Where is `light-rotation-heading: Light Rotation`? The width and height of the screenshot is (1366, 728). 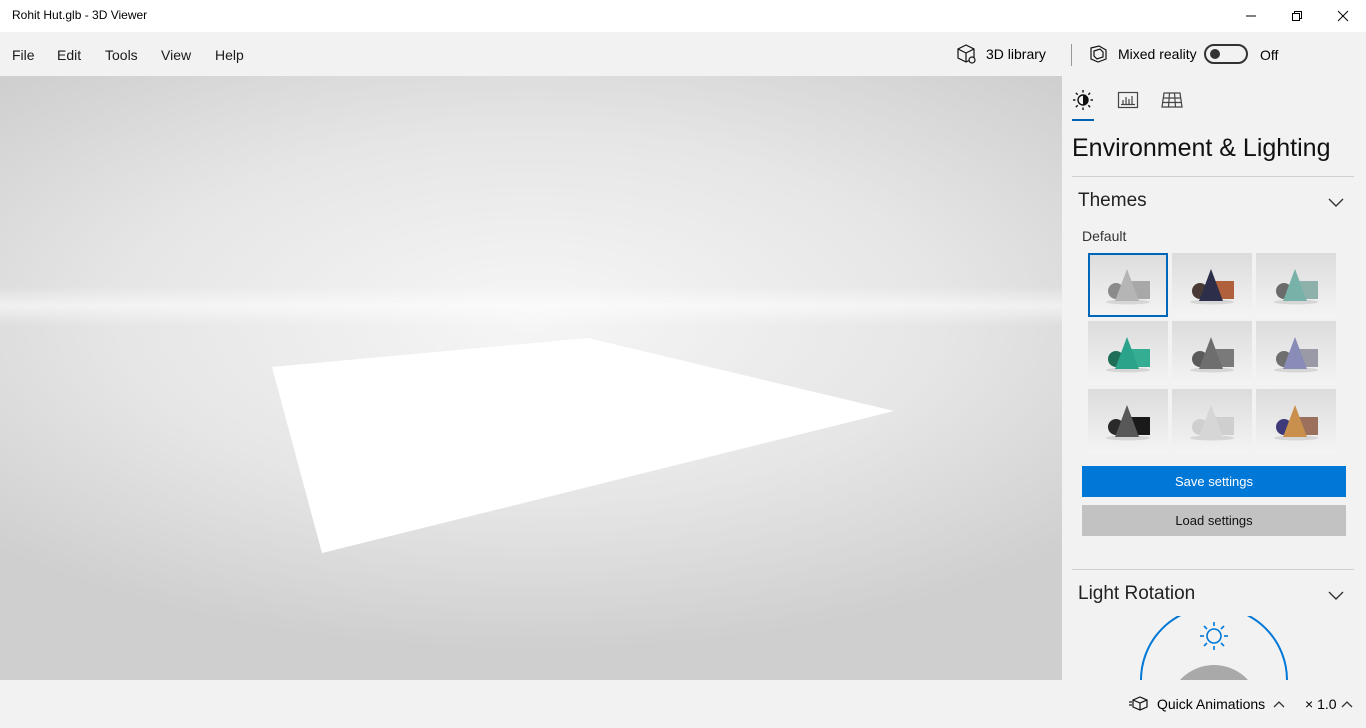
light-rotation-heading: Light Rotation is located at coordinates (1136, 594).